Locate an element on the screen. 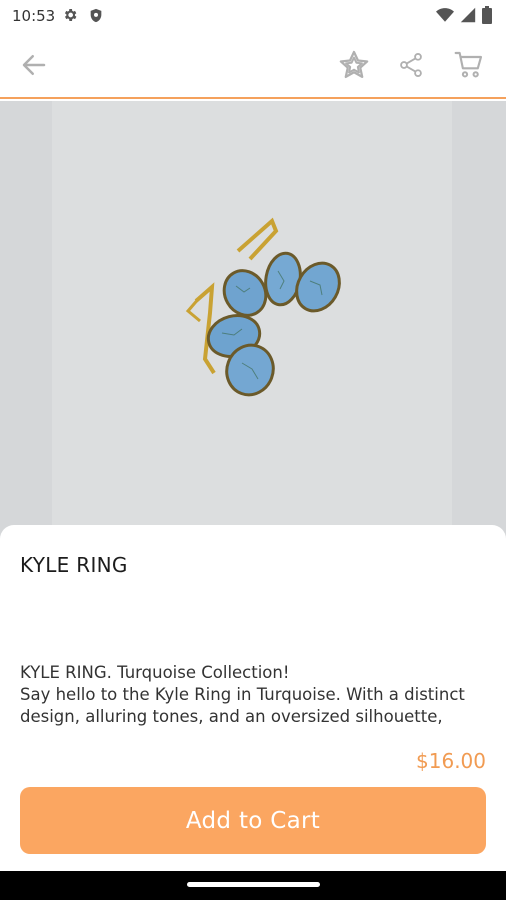 Image resolution: width=506 pixels, height=900 pixels. description-line: KYLE RING. Turquoise Collection! is located at coordinates (155, 672).